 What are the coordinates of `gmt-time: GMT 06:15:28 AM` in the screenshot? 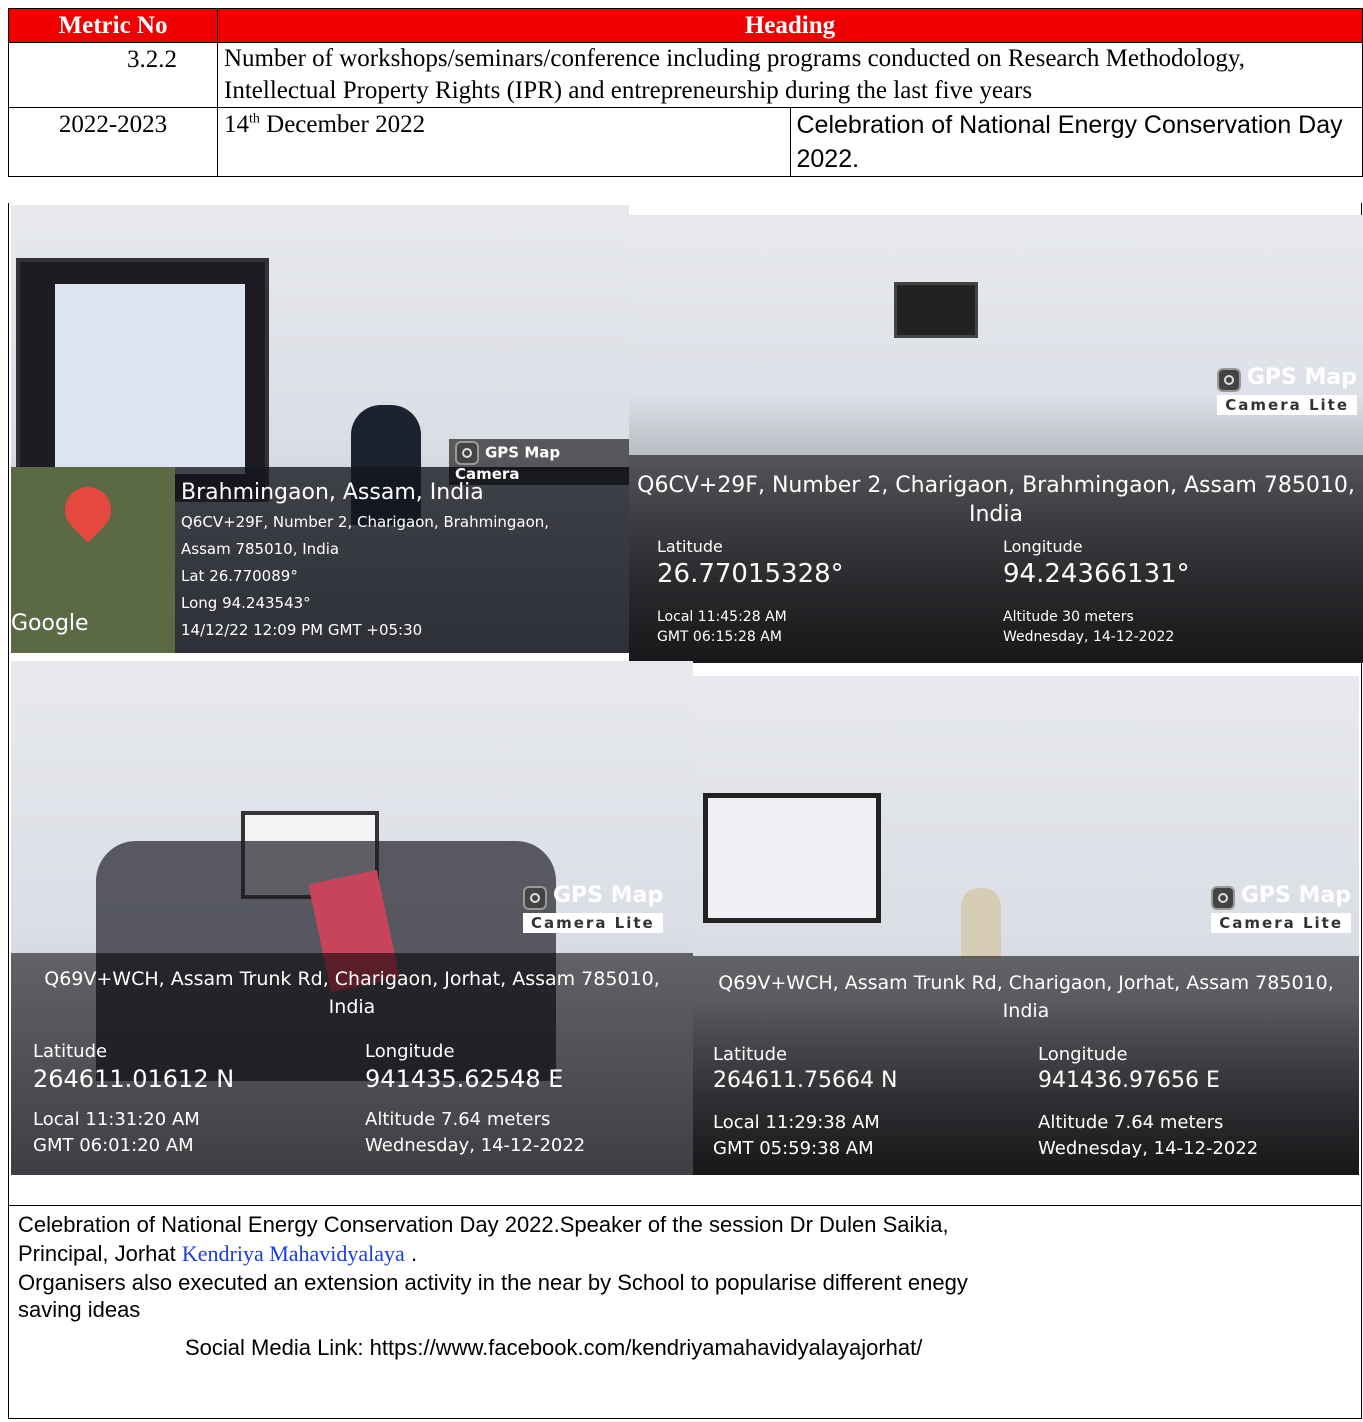 It's located at (719, 637).